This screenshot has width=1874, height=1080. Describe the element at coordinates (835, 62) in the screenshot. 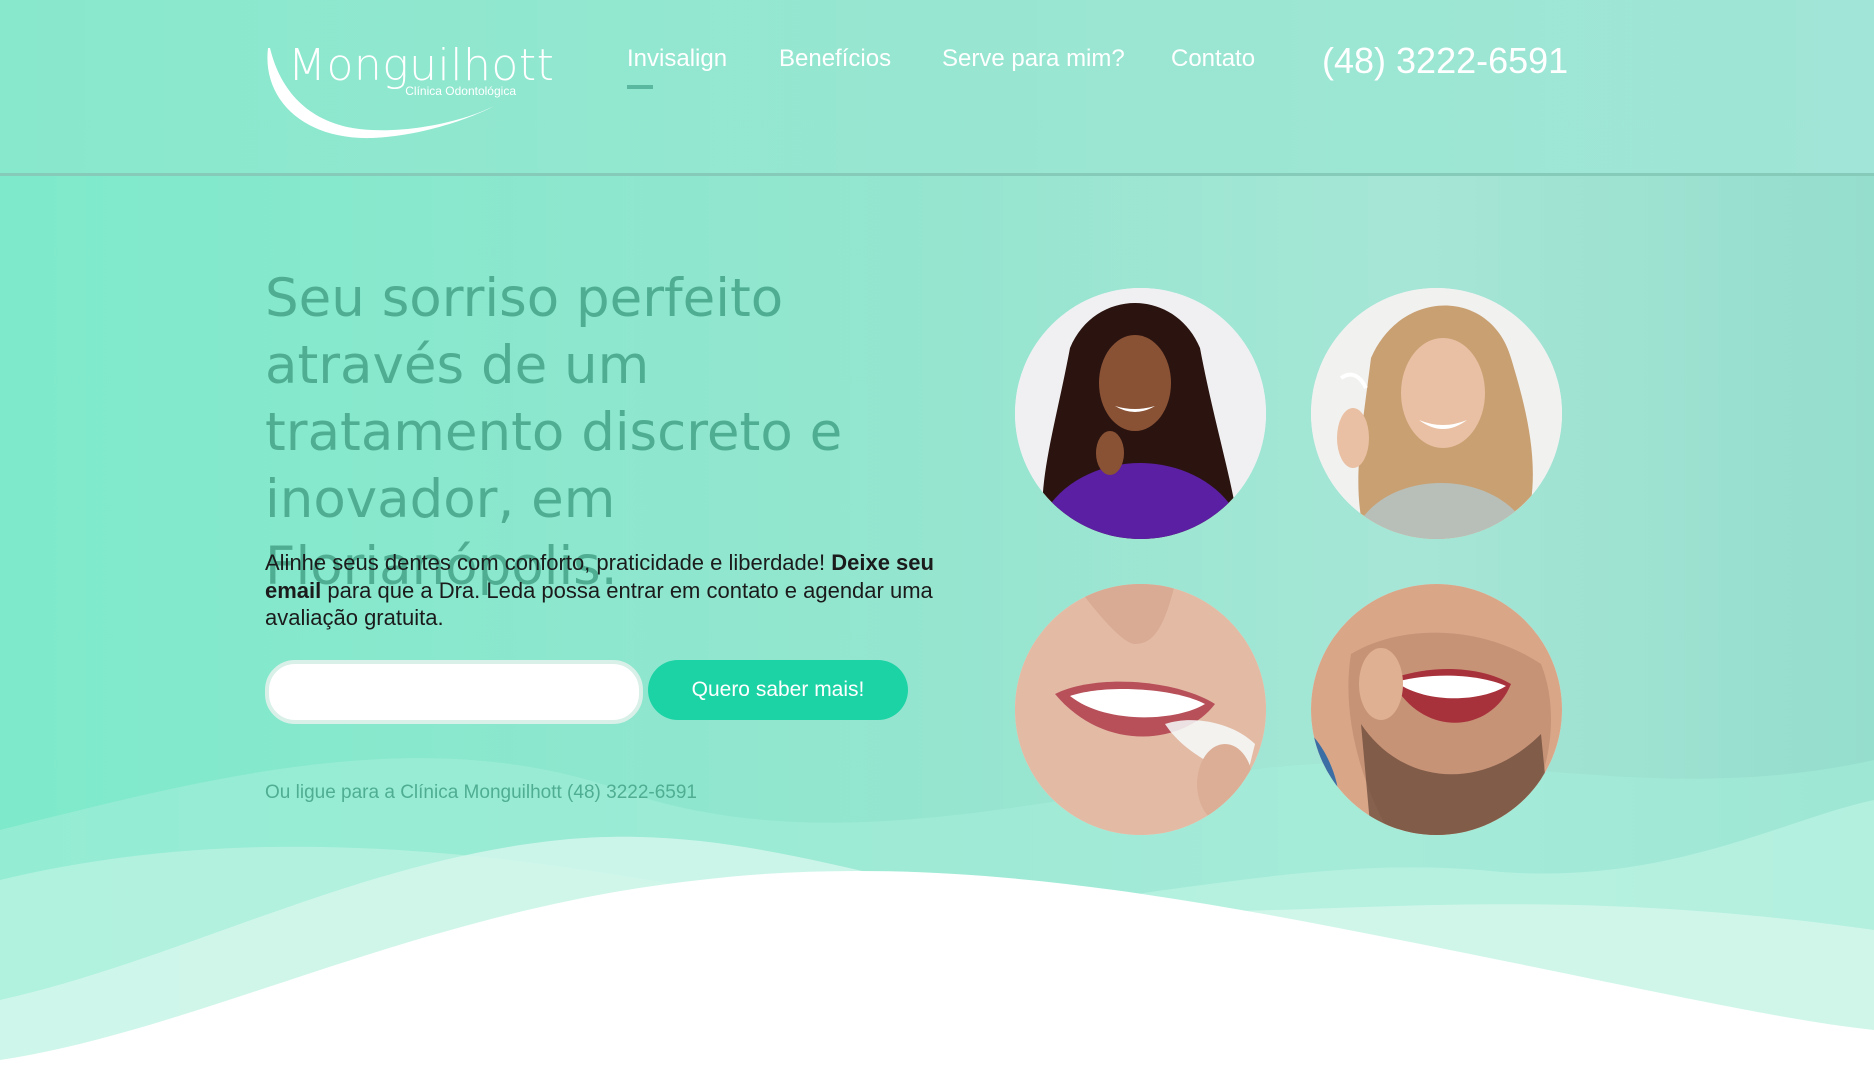

I see `nav-item-beneficios: Benefícios` at that location.